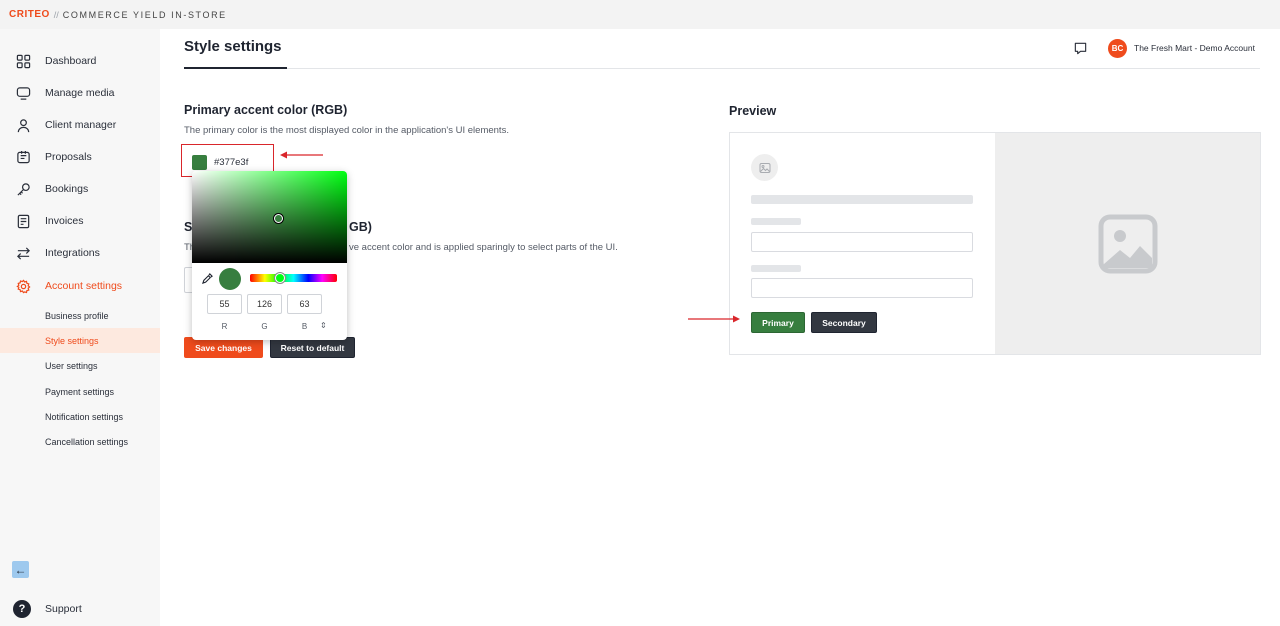  I want to click on primary-color-hex-input: #377e3f, so click(231, 162).